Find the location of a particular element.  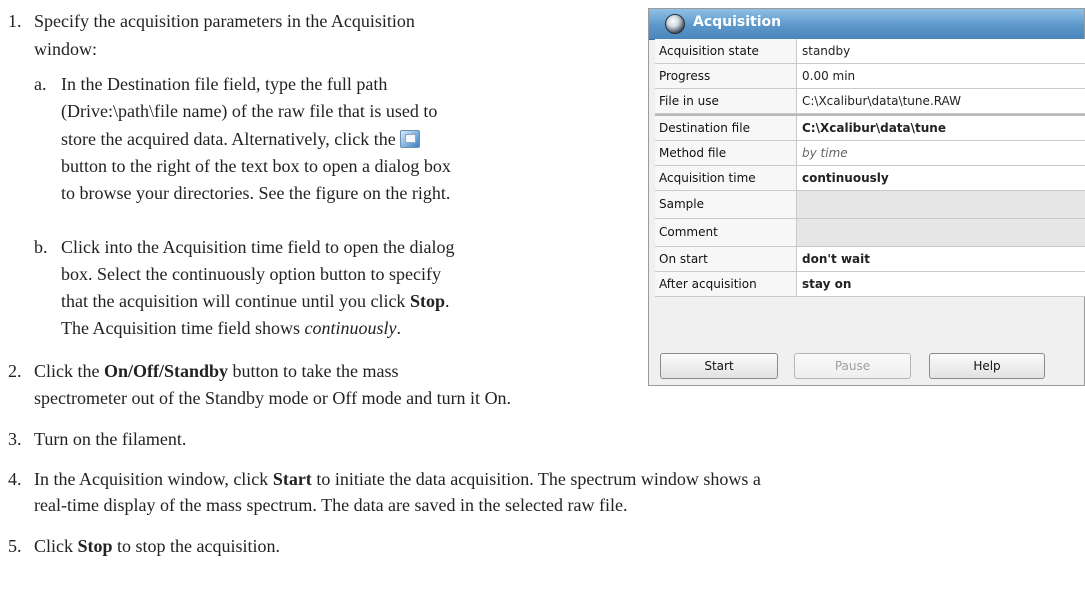

destination-file-row: Destination file C:\Xcalibur\data\tune is located at coordinates (870, 127).